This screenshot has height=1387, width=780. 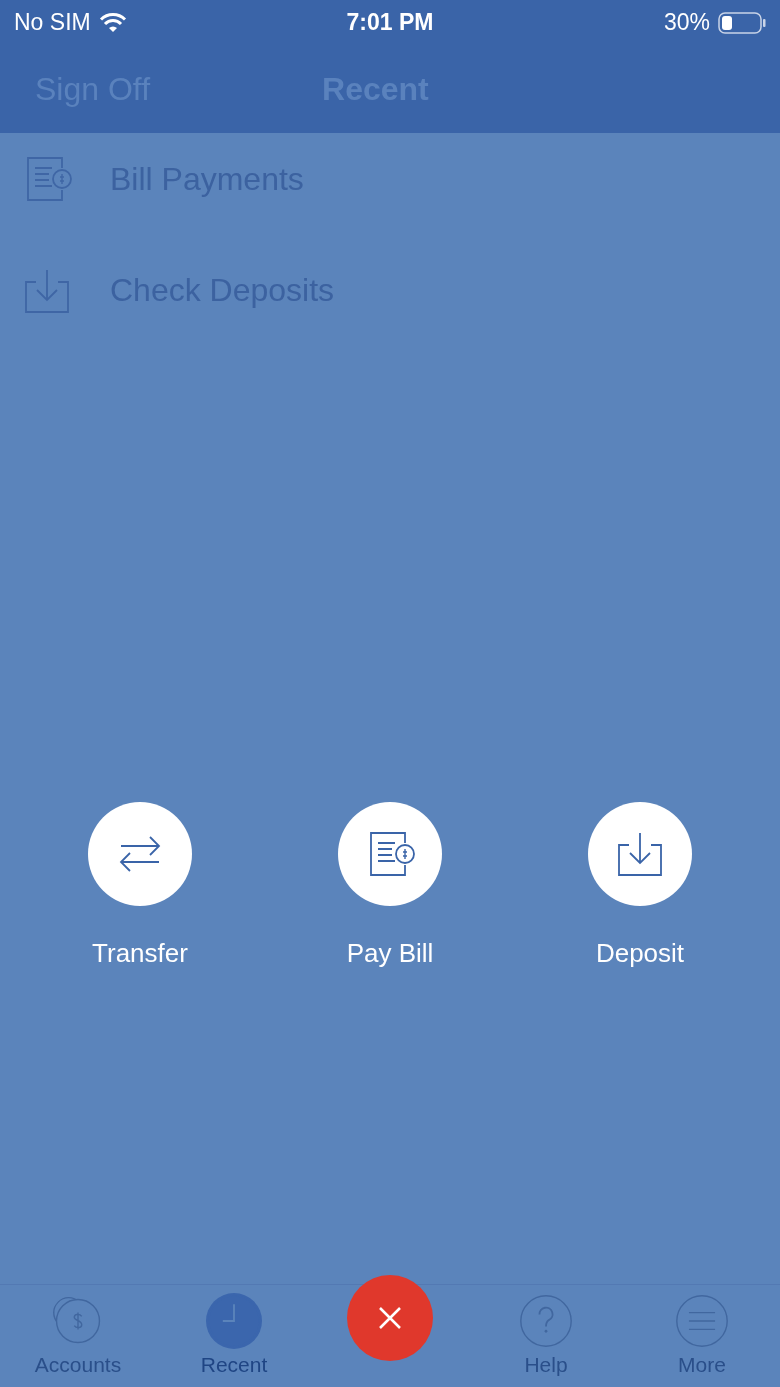 I want to click on tab-item: Recent, so click(x=234, y=1331).